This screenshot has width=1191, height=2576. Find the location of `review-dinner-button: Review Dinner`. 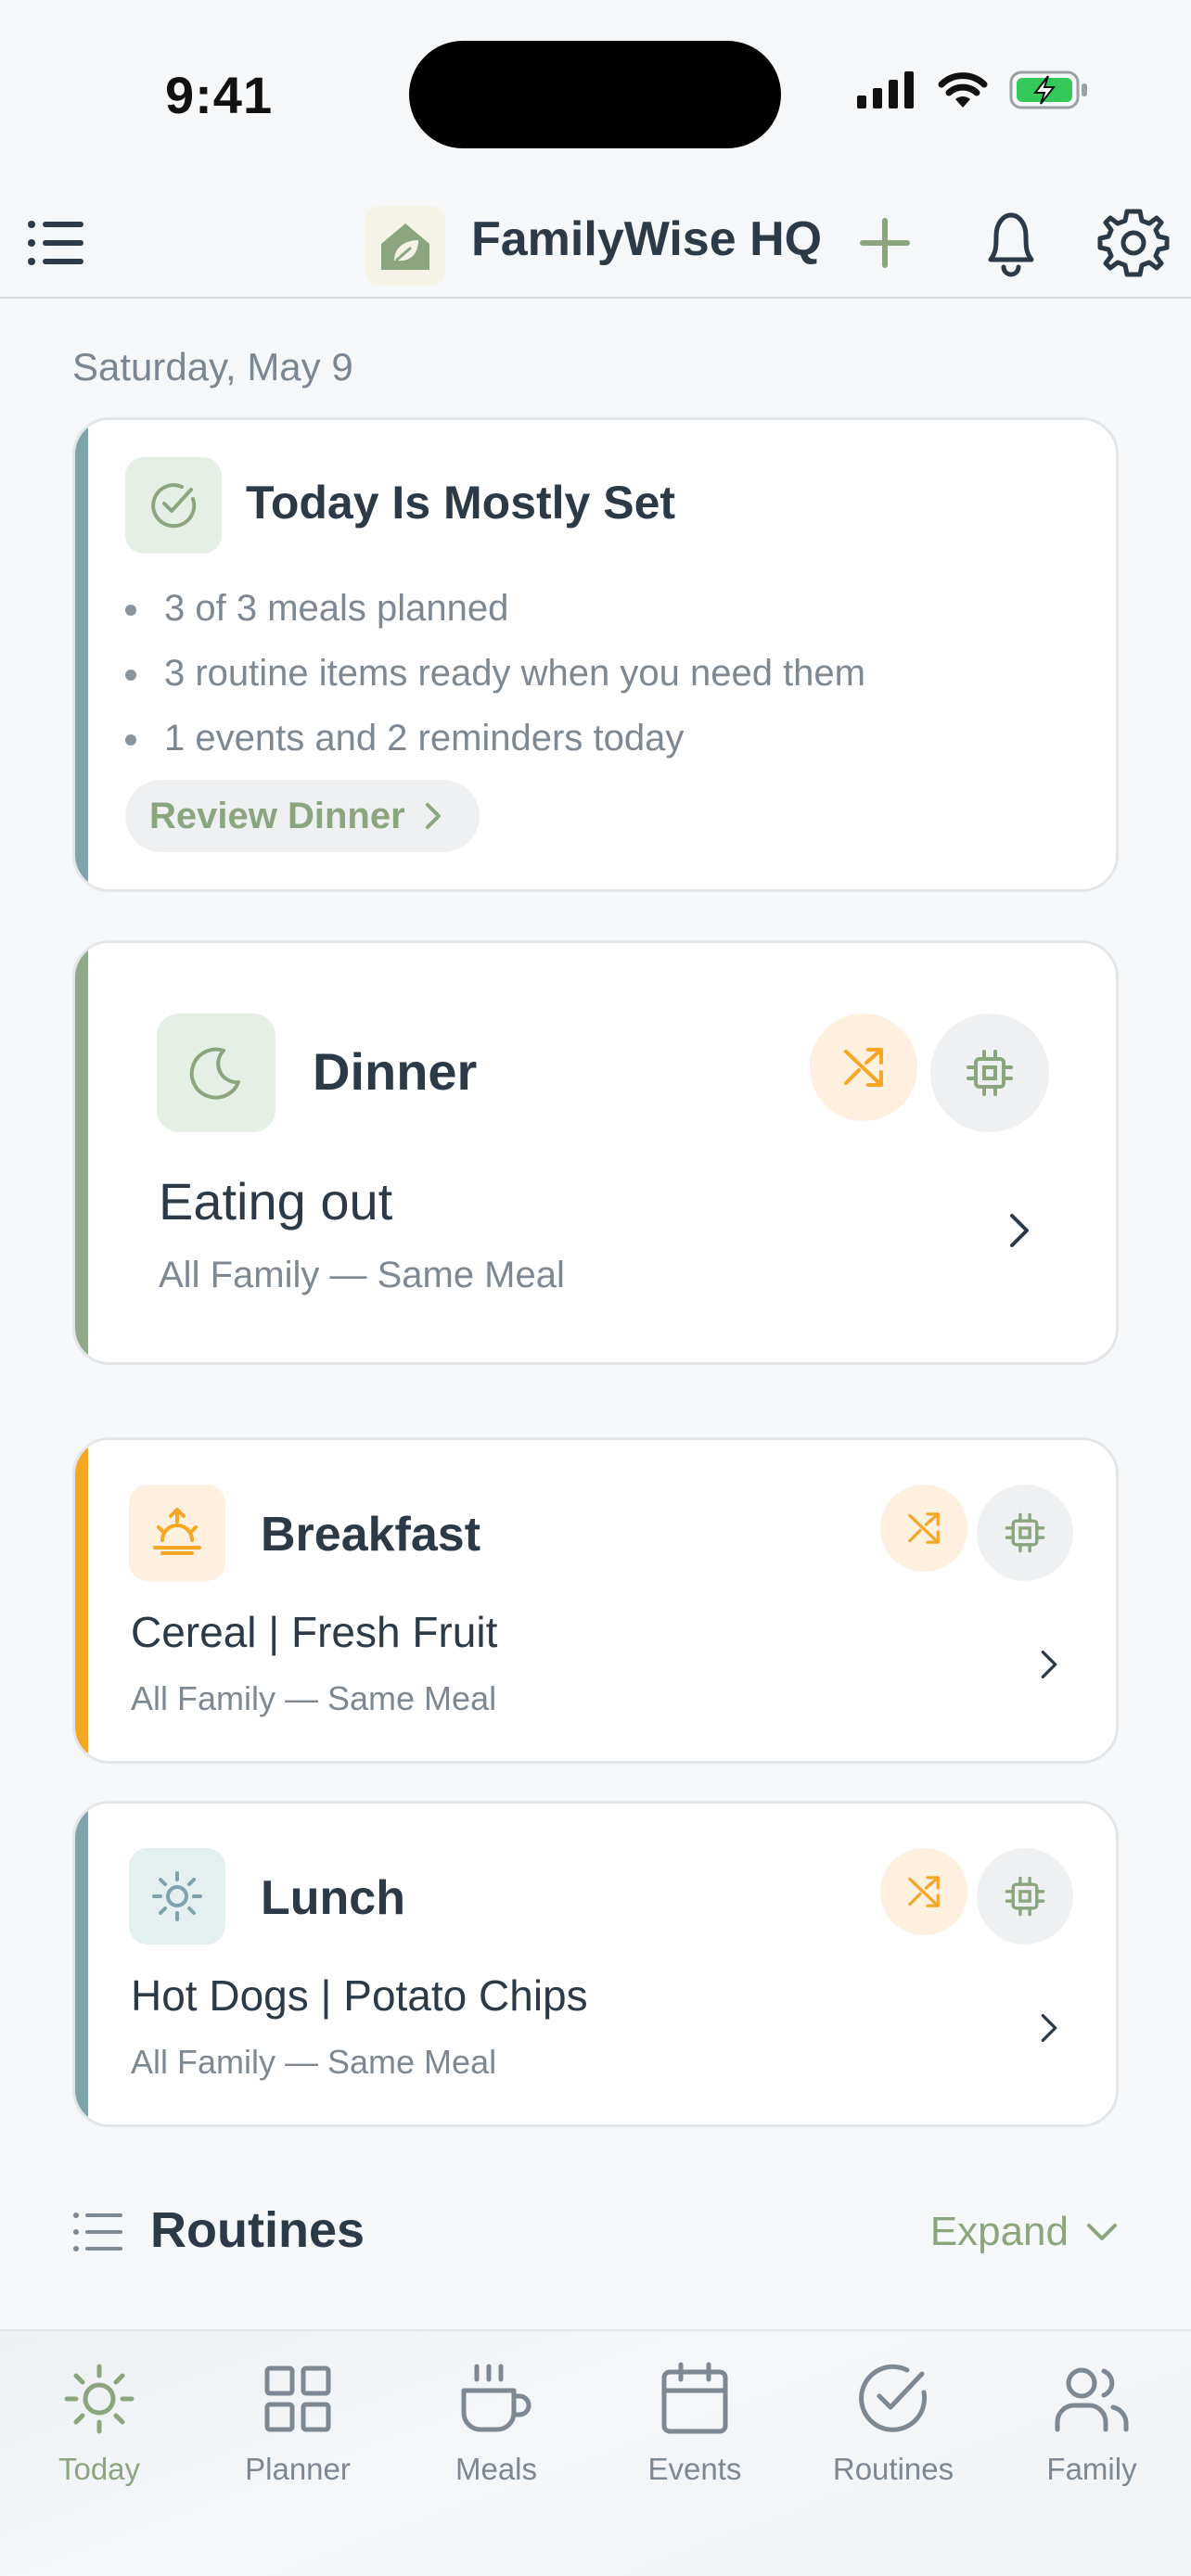

review-dinner-button: Review Dinner is located at coordinates (302, 816).